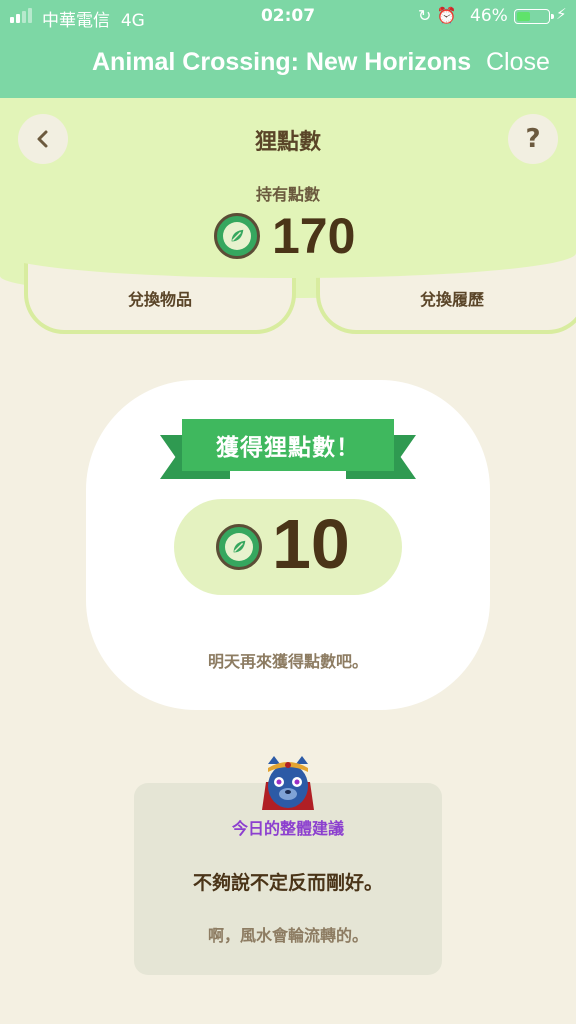  What do you see at coordinates (288, 16) in the screenshot?
I see `status-bar: 中華電信 4G 02:07 ↻ ⏰ 46% ⚡︎` at bounding box center [288, 16].